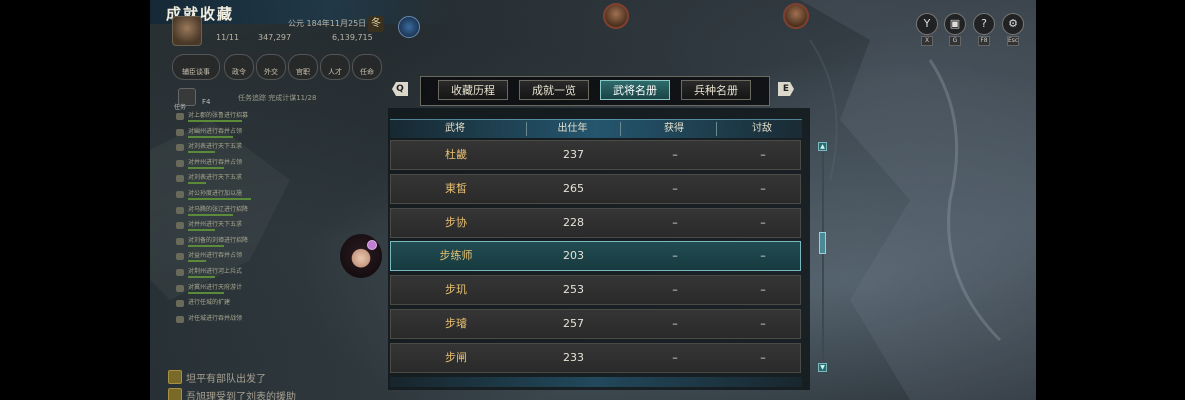 Image resolution: width=1185 pixels, height=400 pixels. What do you see at coordinates (984, 24) in the screenshot?
I see `help-icon: ?` at bounding box center [984, 24].